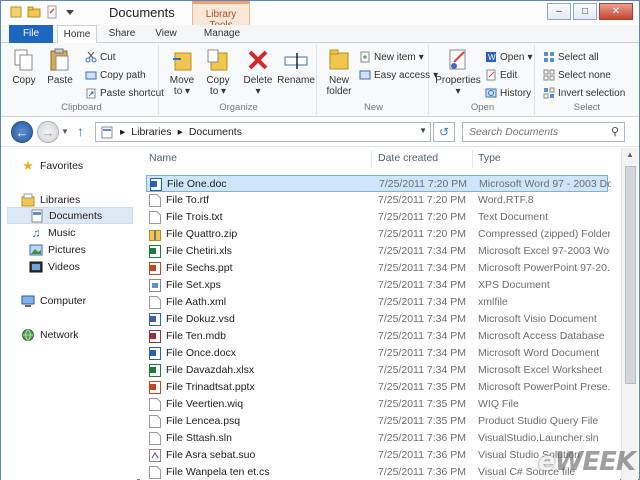  What do you see at coordinates (100, 57) in the screenshot?
I see `cut-button: Cut` at bounding box center [100, 57].